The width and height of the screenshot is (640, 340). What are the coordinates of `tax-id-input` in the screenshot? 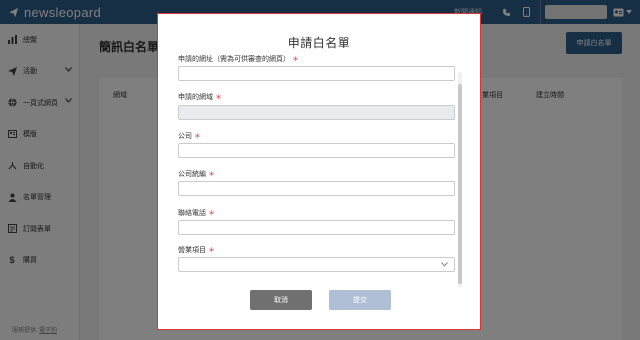 It's located at (316, 188).